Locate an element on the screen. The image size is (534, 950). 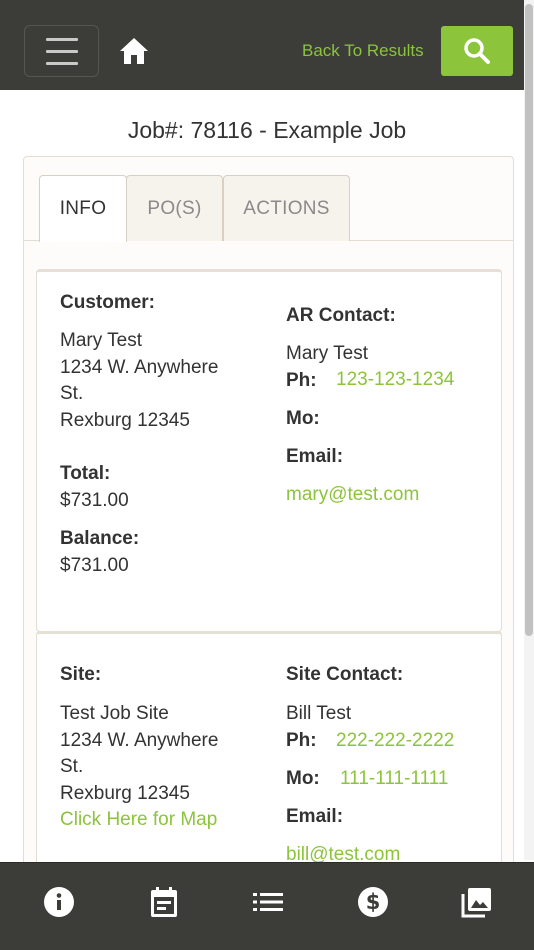
site-phone-link: 222-222-2222 is located at coordinates (395, 741).